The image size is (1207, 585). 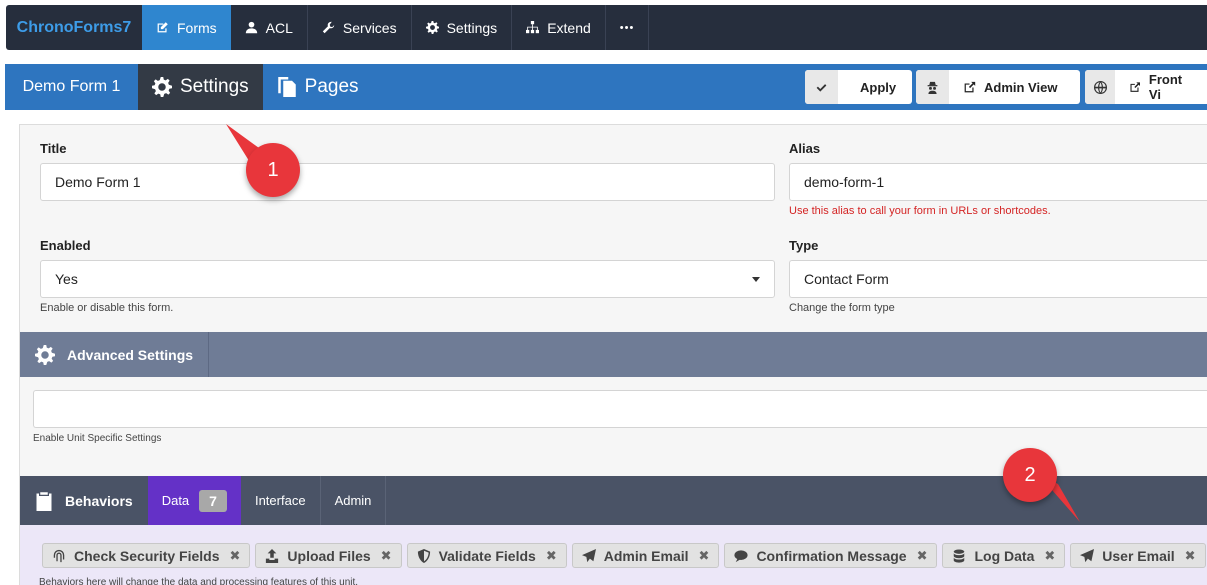 I want to click on globe-icon, so click(x=1100, y=87).